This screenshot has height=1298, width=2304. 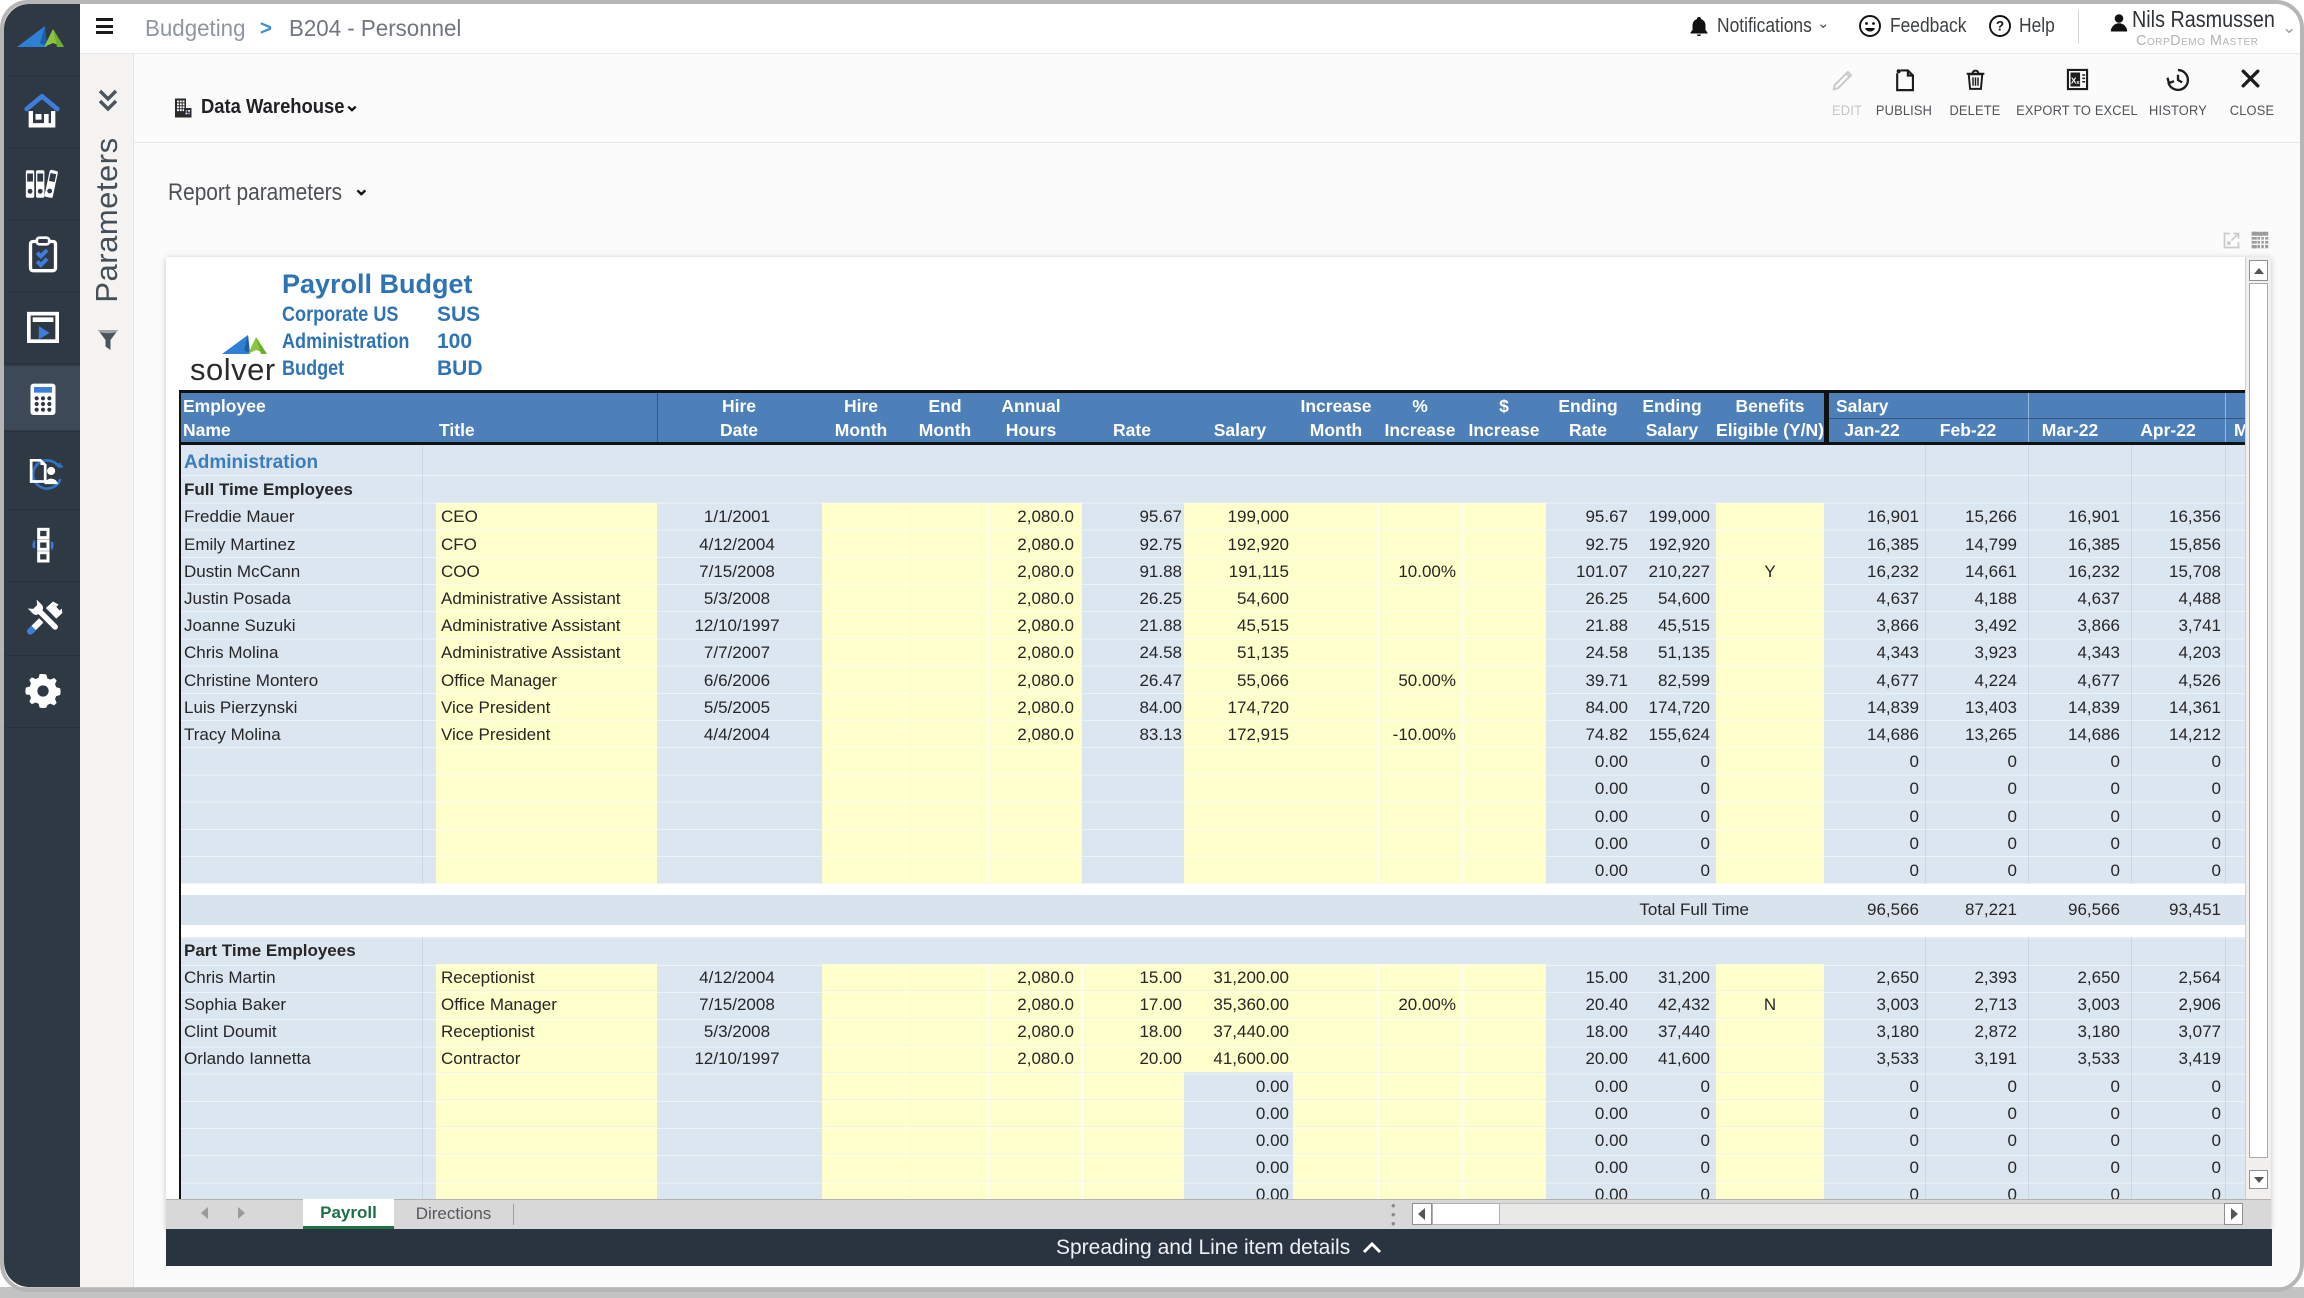 What do you see at coordinates (2076, 80) in the screenshot?
I see `svg-text: Xₓ` at bounding box center [2076, 80].